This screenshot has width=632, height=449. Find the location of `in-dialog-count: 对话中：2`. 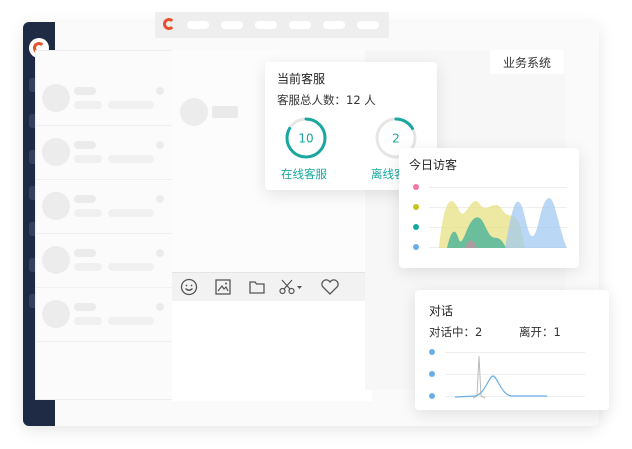

in-dialog-count: 对话中：2 is located at coordinates (456, 332).